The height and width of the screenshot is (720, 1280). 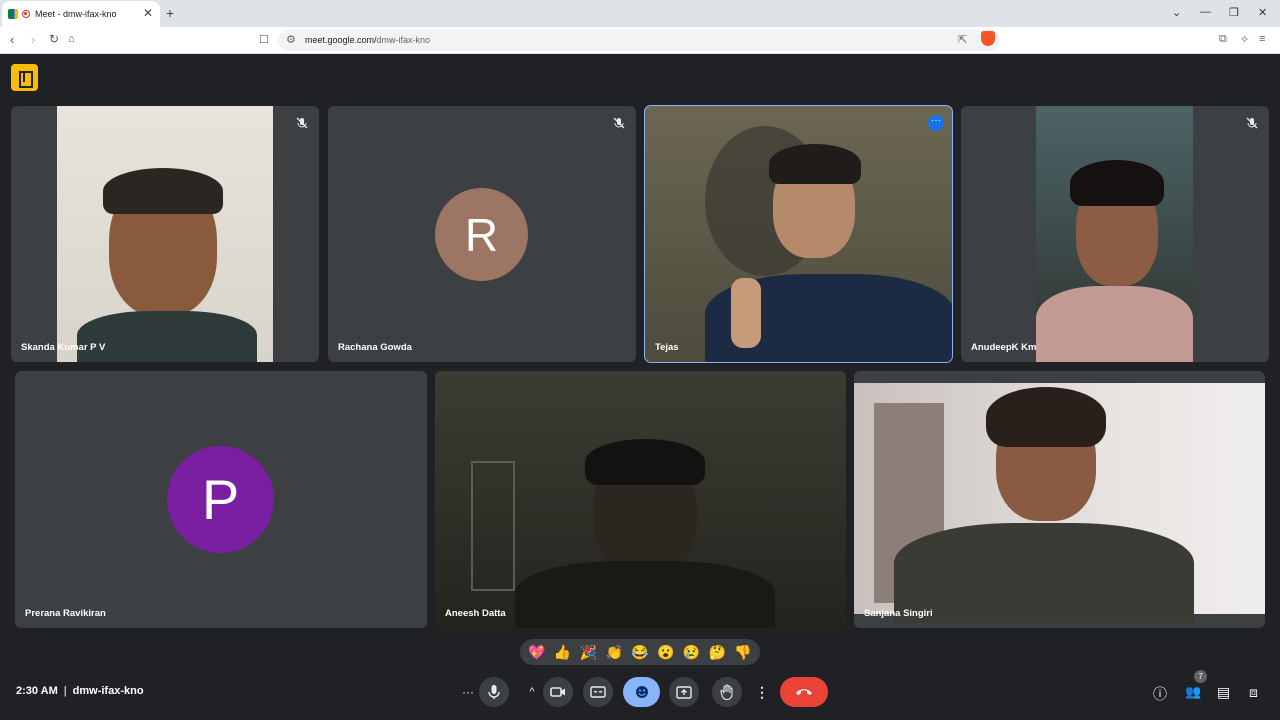 I want to click on url-text: meet.google.com/dmw-ifax-kno, so click(x=368, y=40).